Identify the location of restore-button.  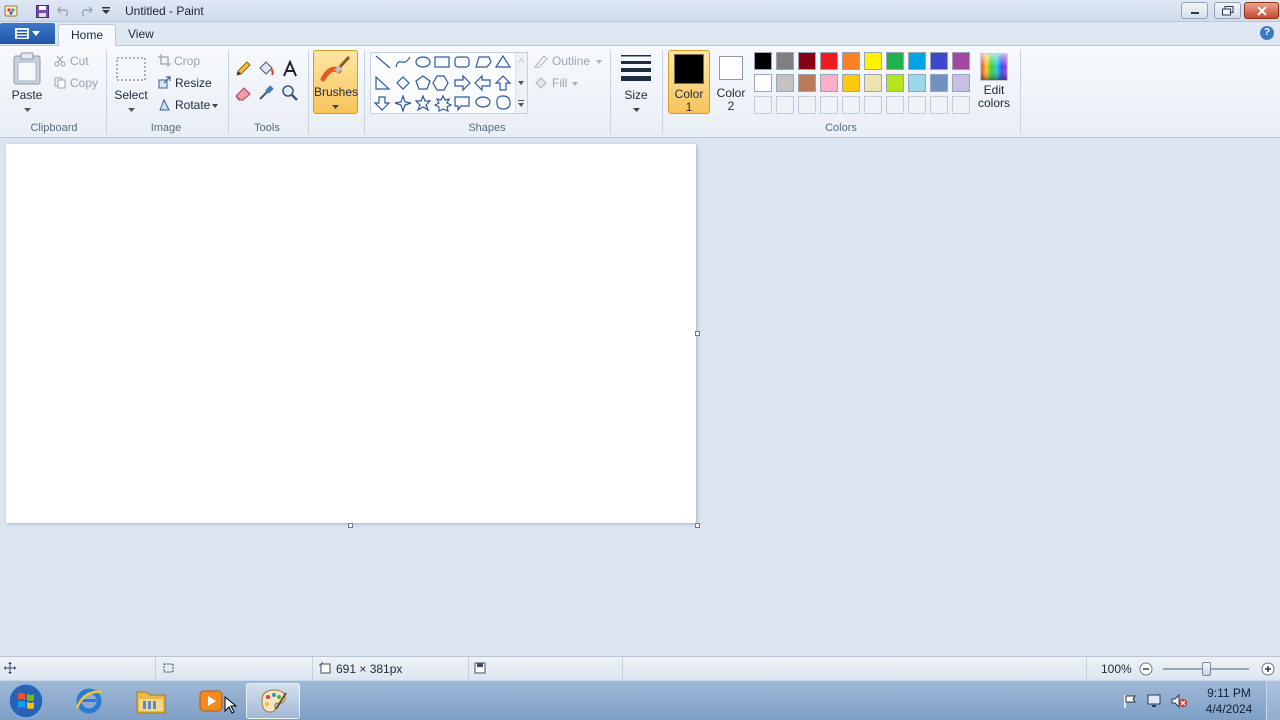
(1227, 10).